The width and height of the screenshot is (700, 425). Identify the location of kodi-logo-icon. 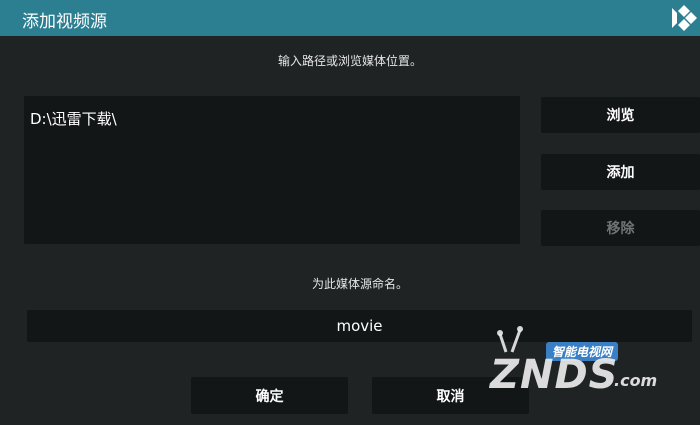
(685, 18).